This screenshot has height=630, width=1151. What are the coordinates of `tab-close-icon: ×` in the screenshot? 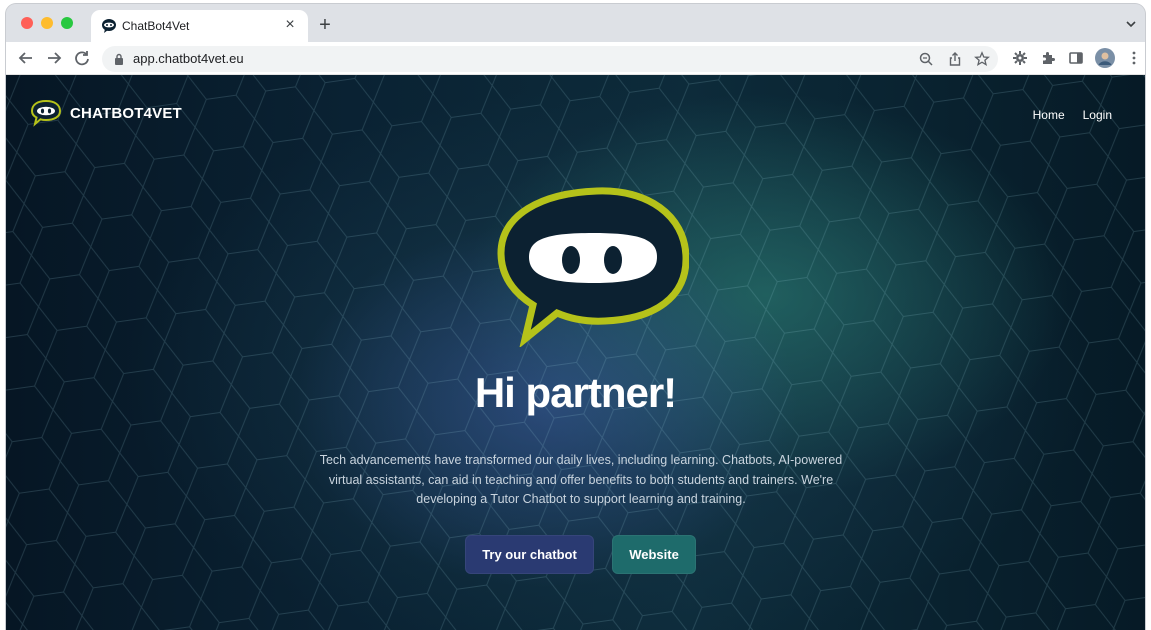 It's located at (290, 25).